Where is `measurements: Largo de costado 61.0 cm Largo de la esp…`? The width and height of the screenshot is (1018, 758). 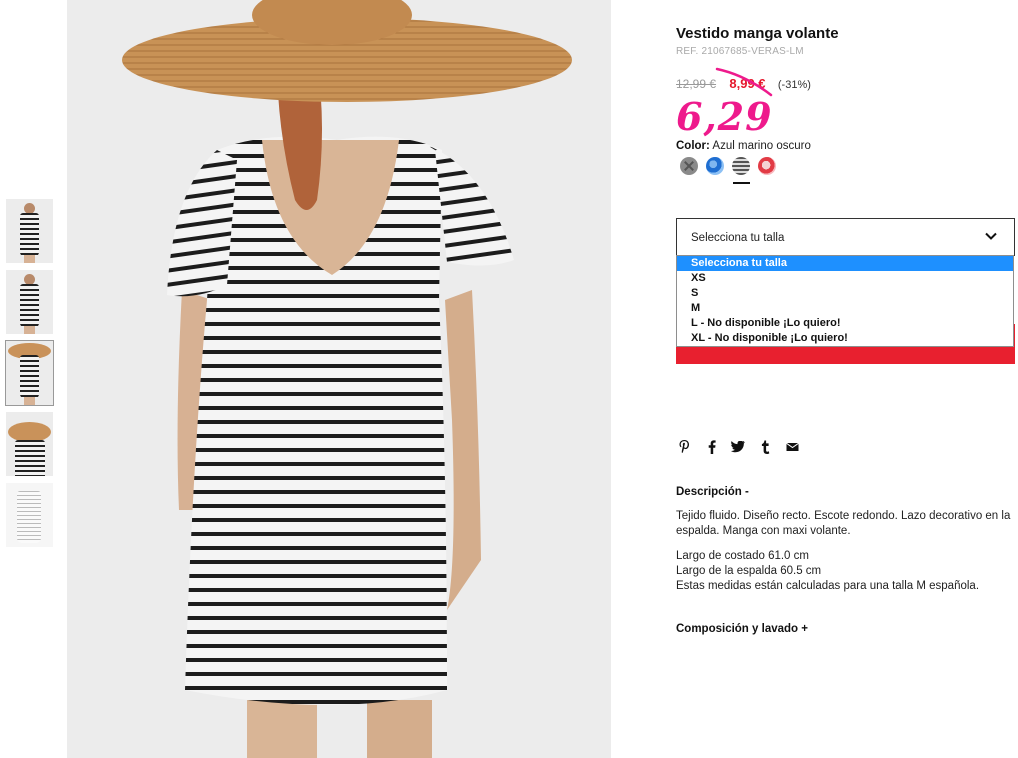
measurements: Largo de costado 61.0 cm Largo de la esp… is located at coordinates (827, 571).